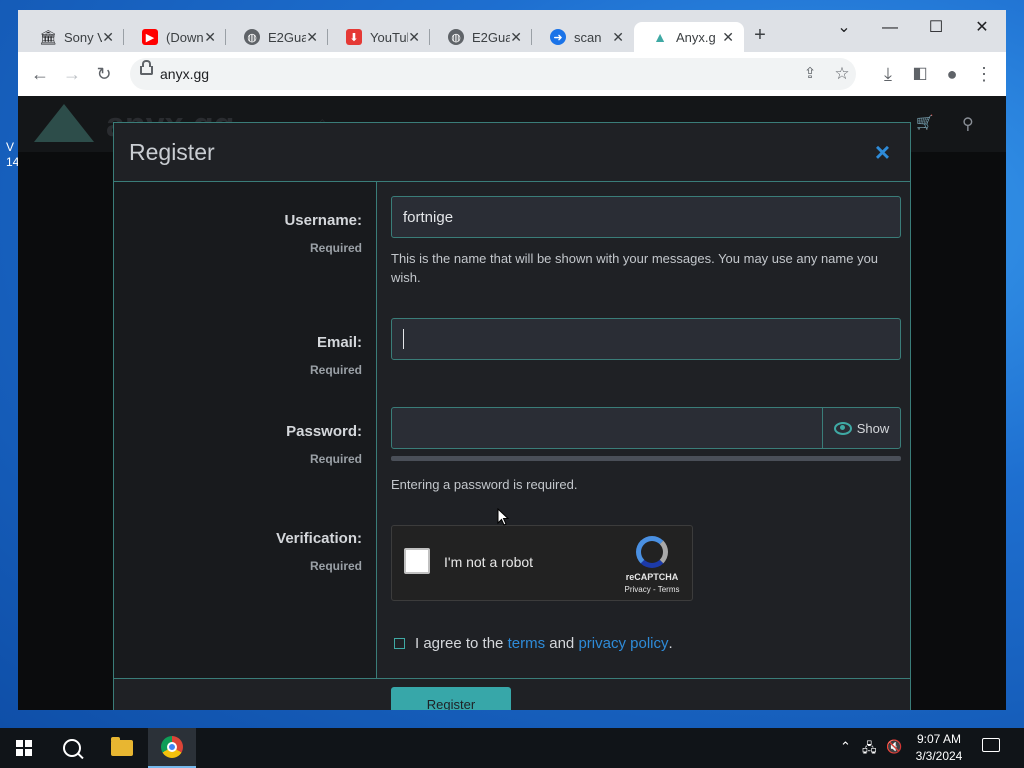 This screenshot has height=768, width=1024. I want to click on mouse-cursor-icon, so click(503, 517).